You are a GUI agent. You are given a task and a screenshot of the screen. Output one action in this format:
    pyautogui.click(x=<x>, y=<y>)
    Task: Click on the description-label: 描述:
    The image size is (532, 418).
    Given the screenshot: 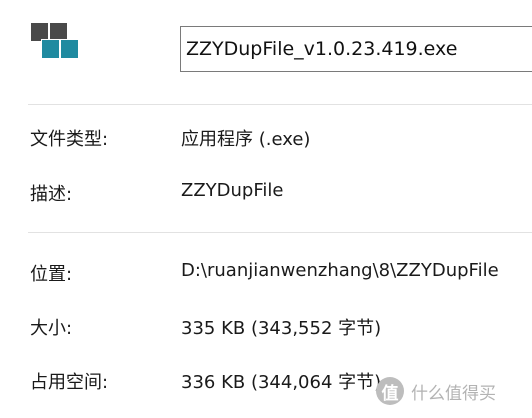 What is the action you would take?
    pyautogui.click(x=51, y=194)
    